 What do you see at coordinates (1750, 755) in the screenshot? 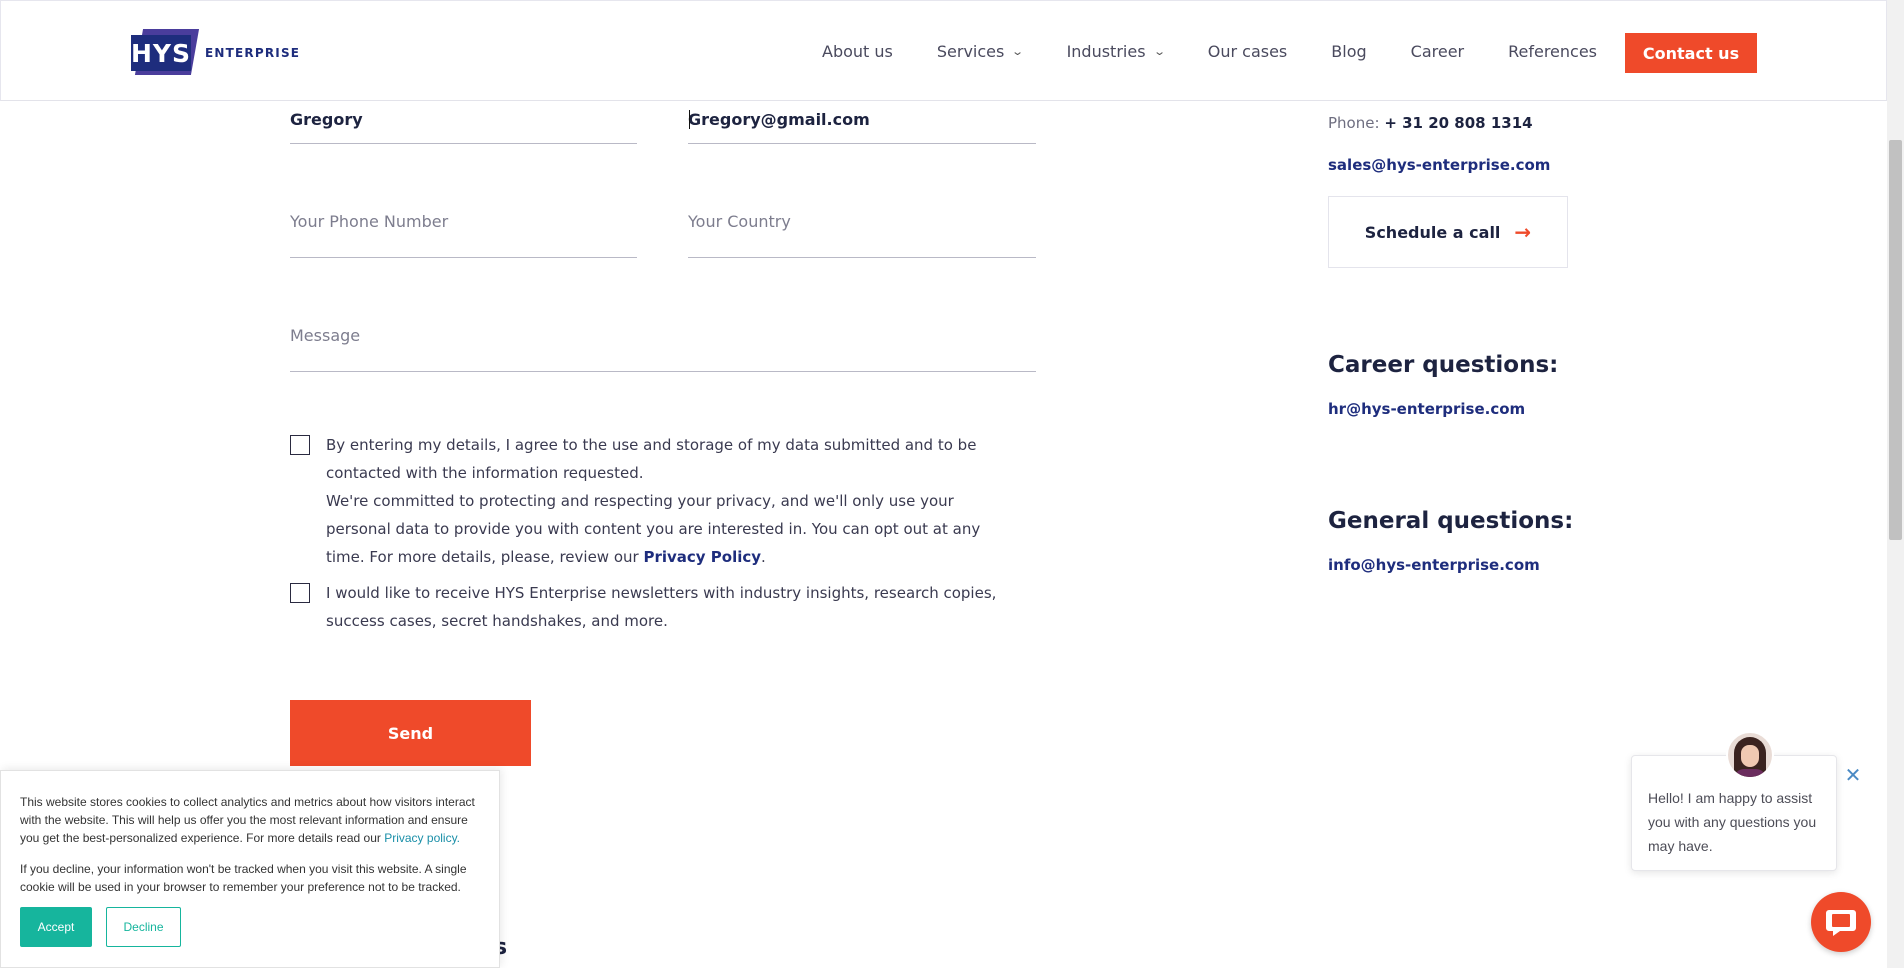
I see `chat-agent-avatar` at bounding box center [1750, 755].